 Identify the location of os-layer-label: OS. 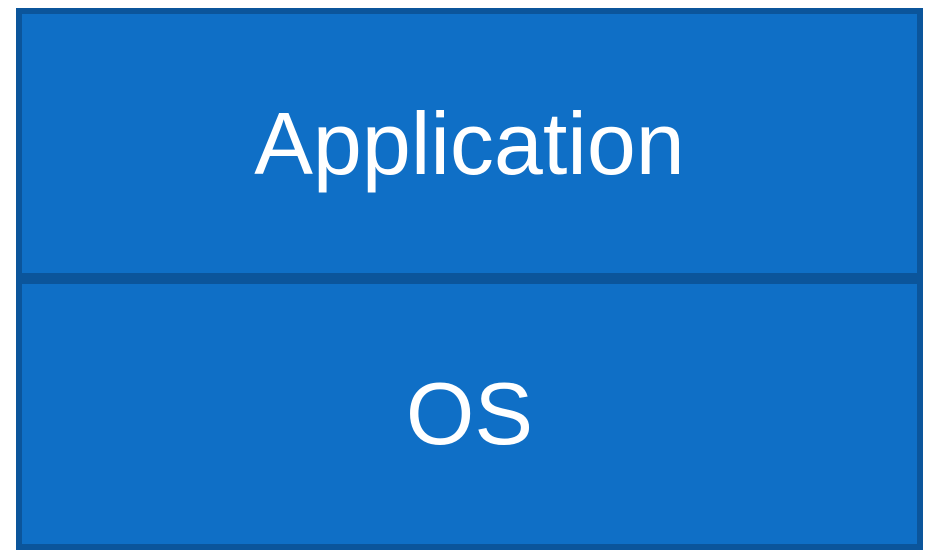
(469, 413).